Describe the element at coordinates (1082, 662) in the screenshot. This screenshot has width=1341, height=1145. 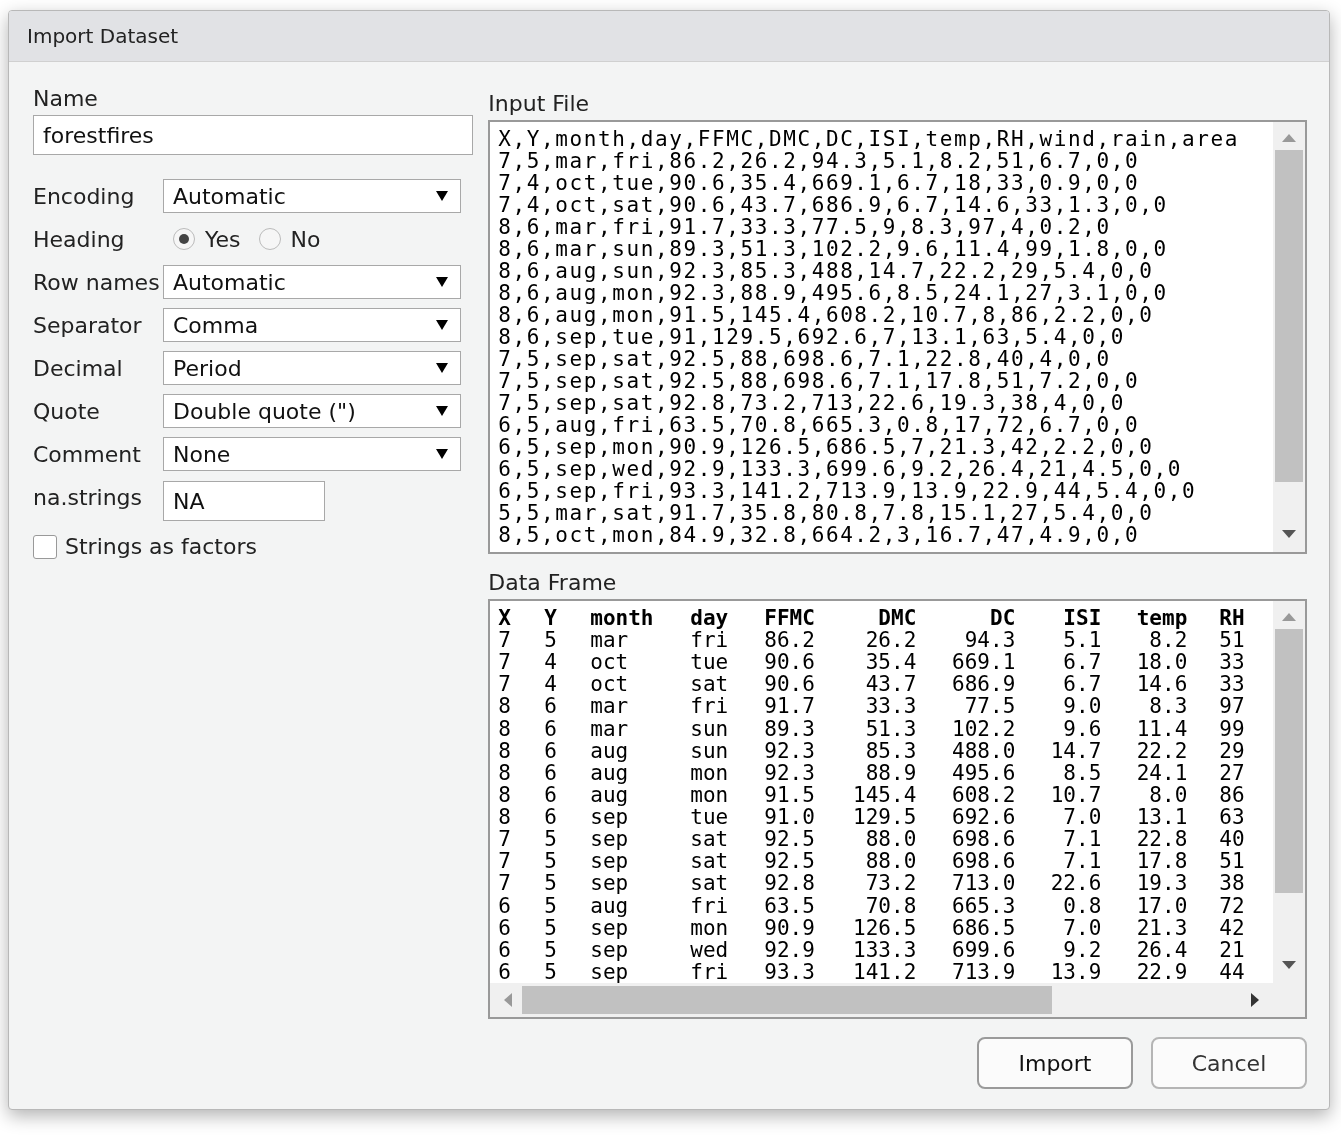
I see `table-cell-text: 6.7` at that location.